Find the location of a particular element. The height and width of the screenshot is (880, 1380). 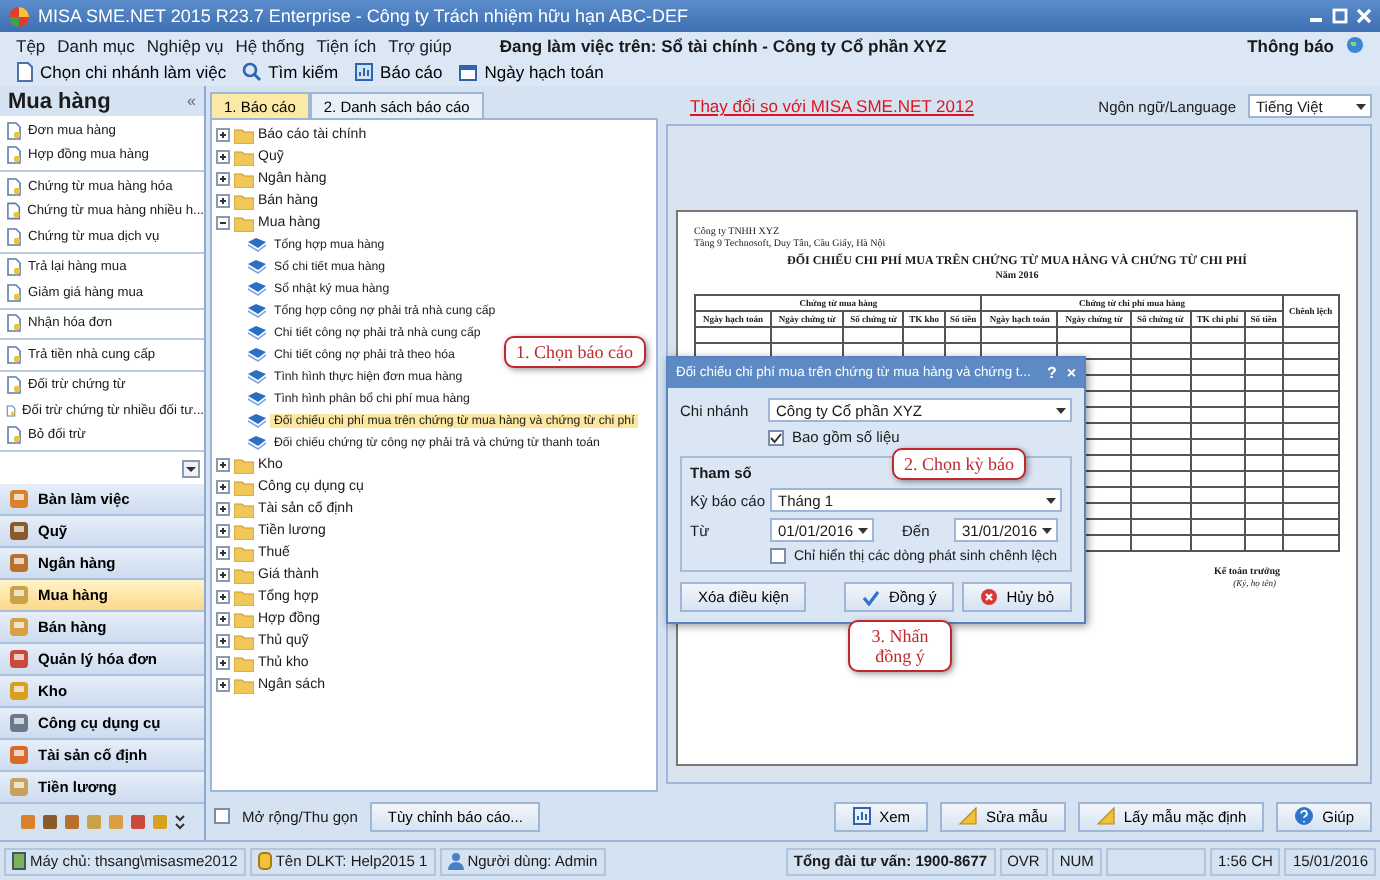

sidebar-title: Mua hàng is located at coordinates (59, 101).